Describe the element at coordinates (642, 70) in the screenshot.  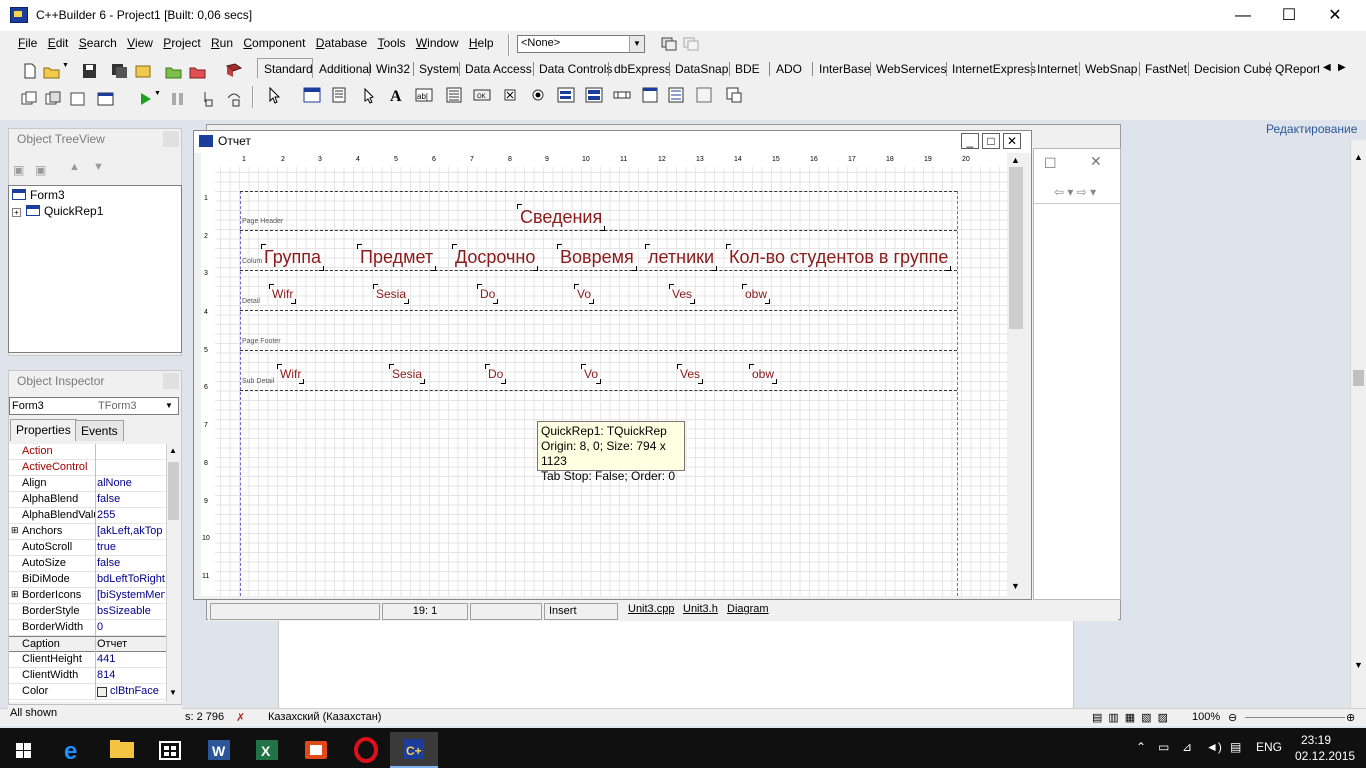
I see `tab-dbexpress: dbExpress` at that location.